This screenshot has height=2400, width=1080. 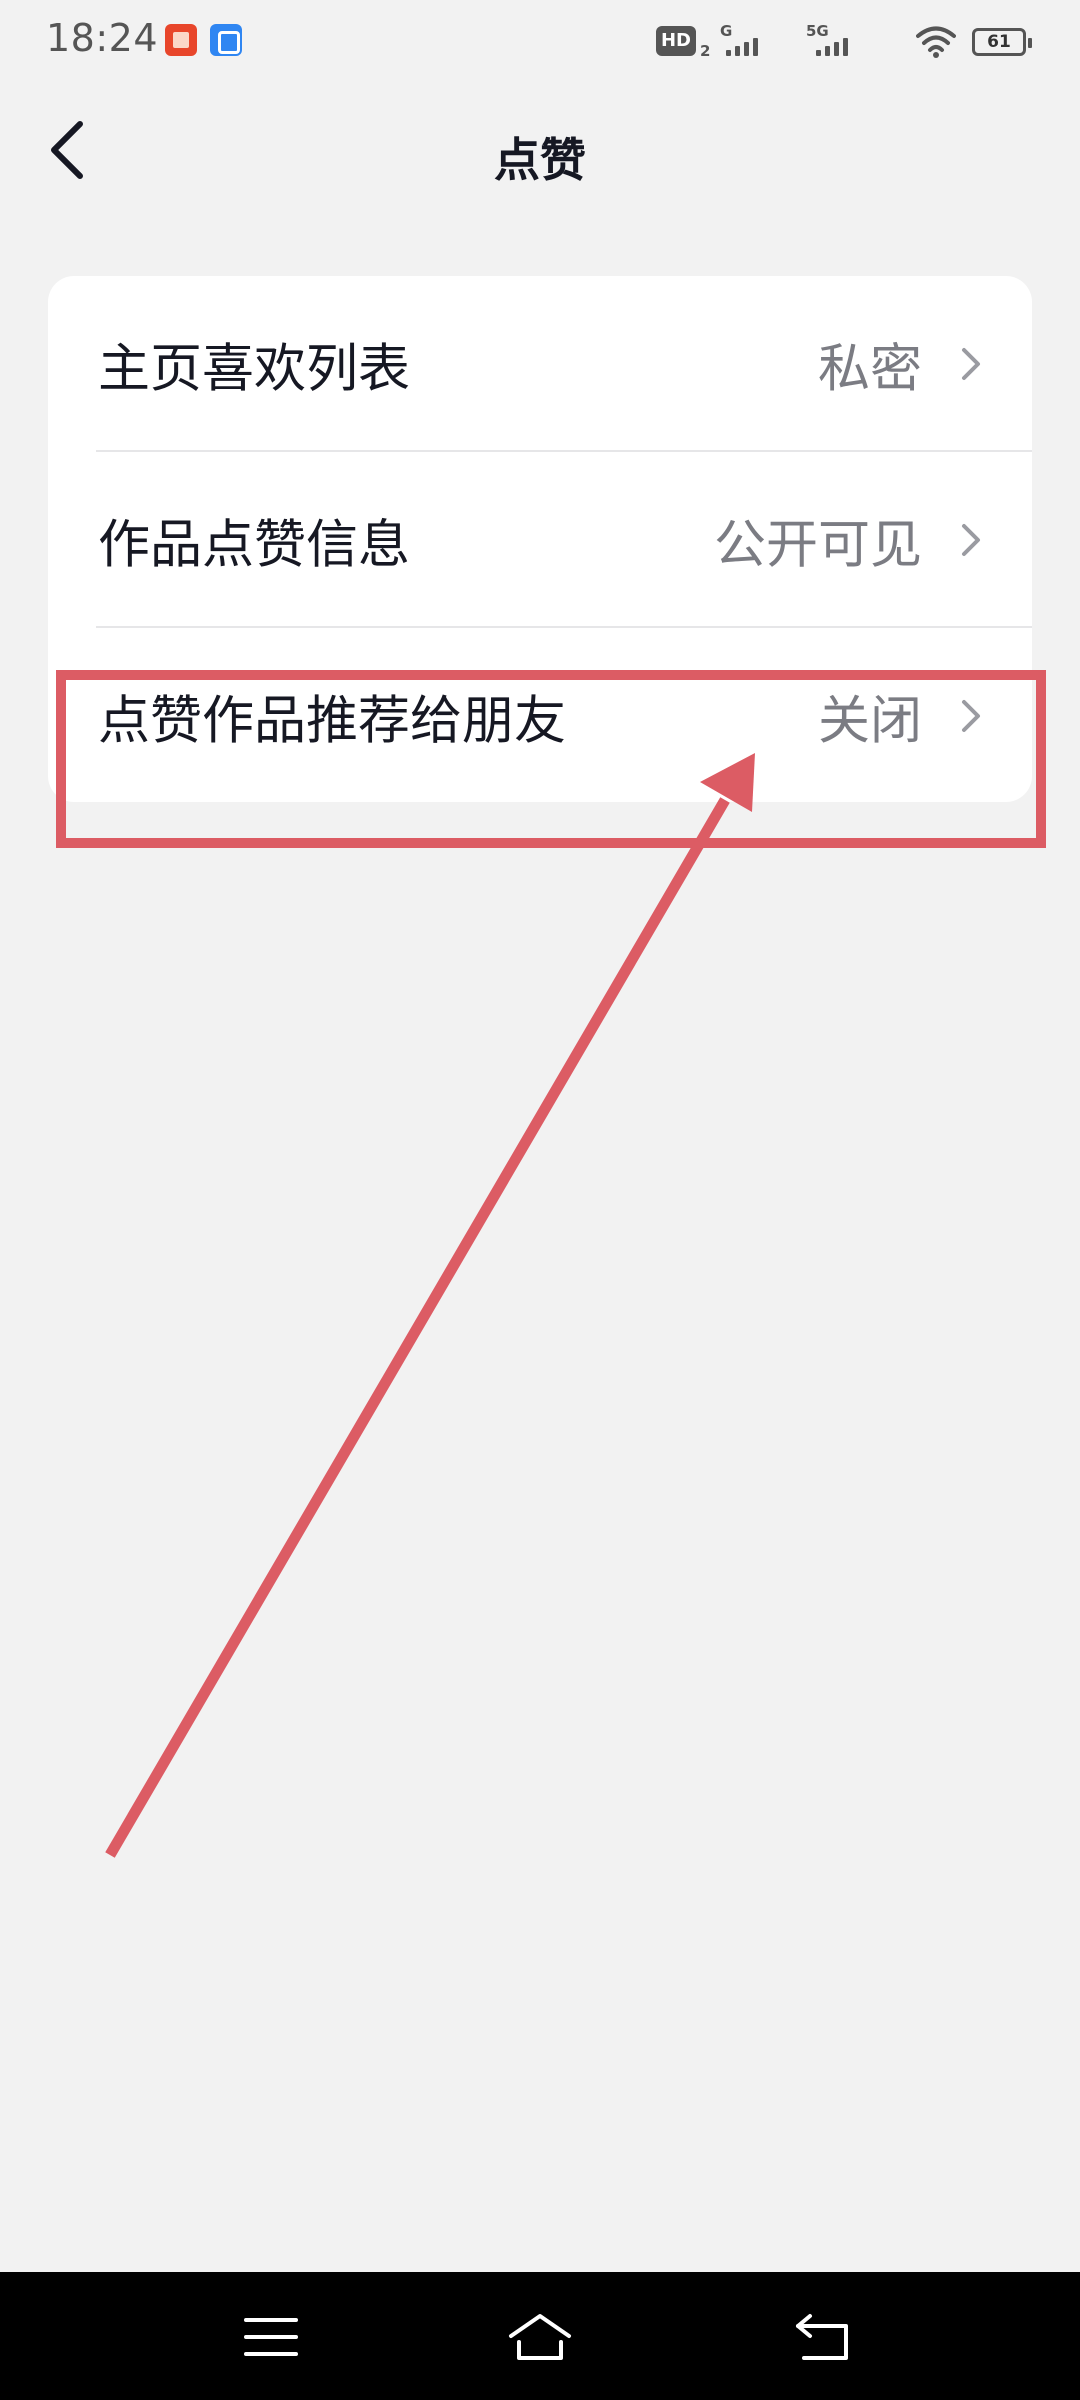 What do you see at coordinates (332, 721) in the screenshot?
I see `setting-label: 点赞作品推荐给朋友` at bounding box center [332, 721].